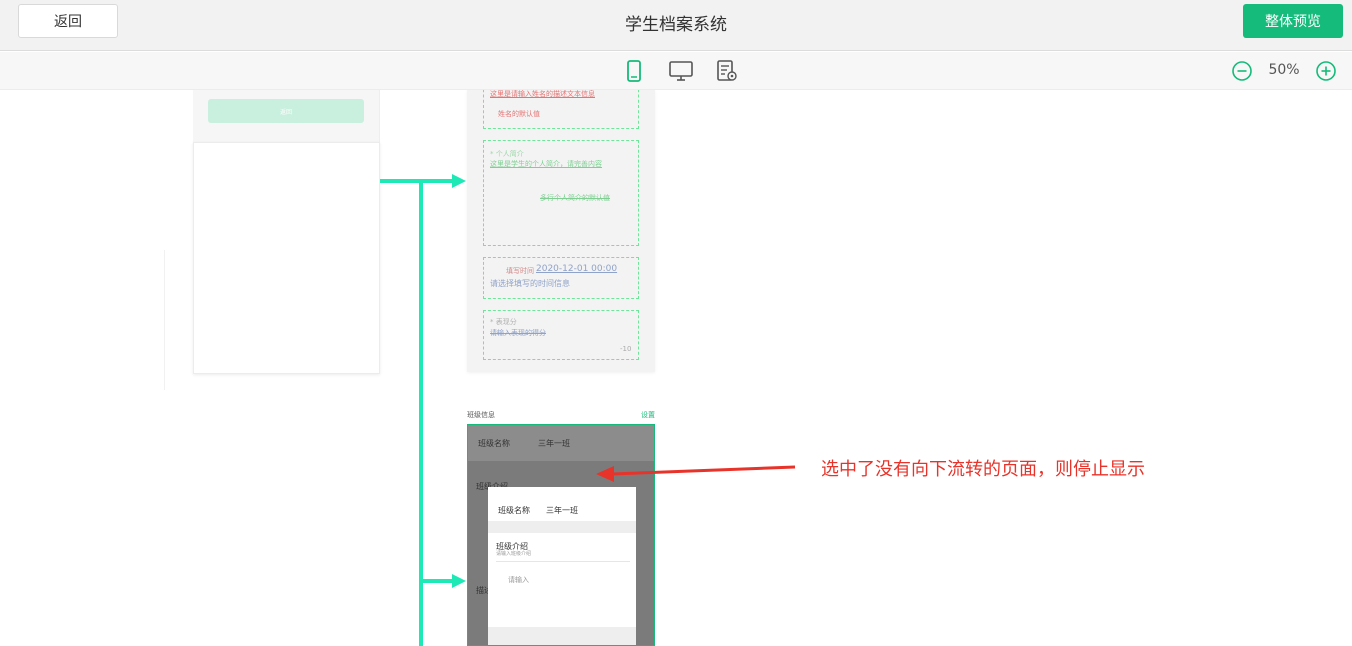  What do you see at coordinates (1293, 21) in the screenshot?
I see `preview-button: 整体预览` at bounding box center [1293, 21].